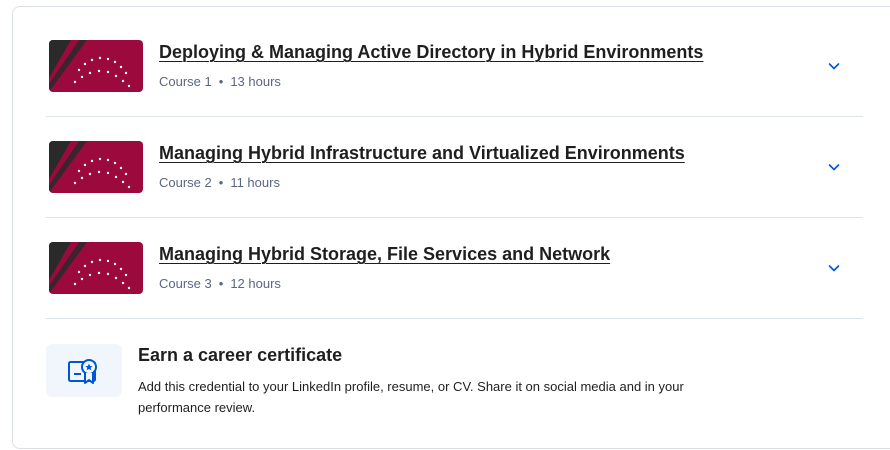  What do you see at coordinates (185, 182) in the screenshot?
I see `course-number: Course 2` at bounding box center [185, 182].